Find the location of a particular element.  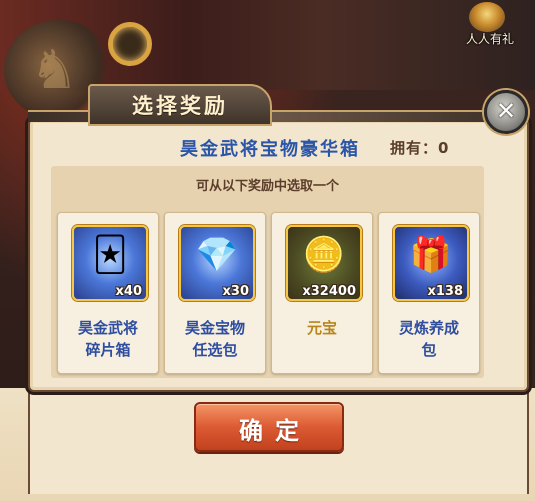

reward-glyph: 🃏 is located at coordinates (110, 255).